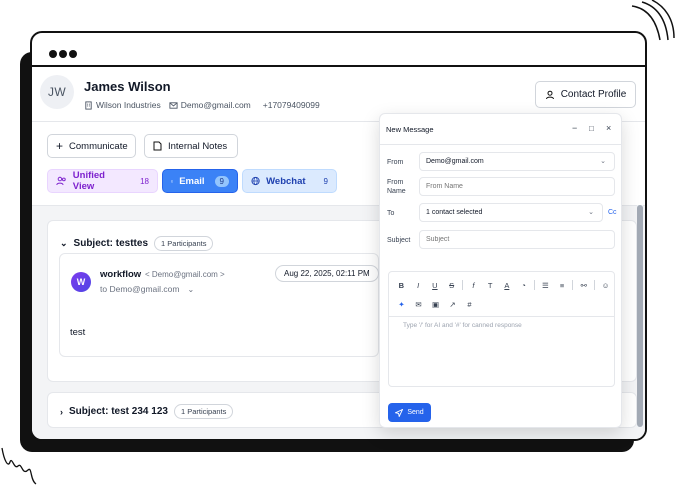 Image resolution: width=677 pixels, height=489 pixels. I want to click on tab-webchat: Webchat 9, so click(289, 181).